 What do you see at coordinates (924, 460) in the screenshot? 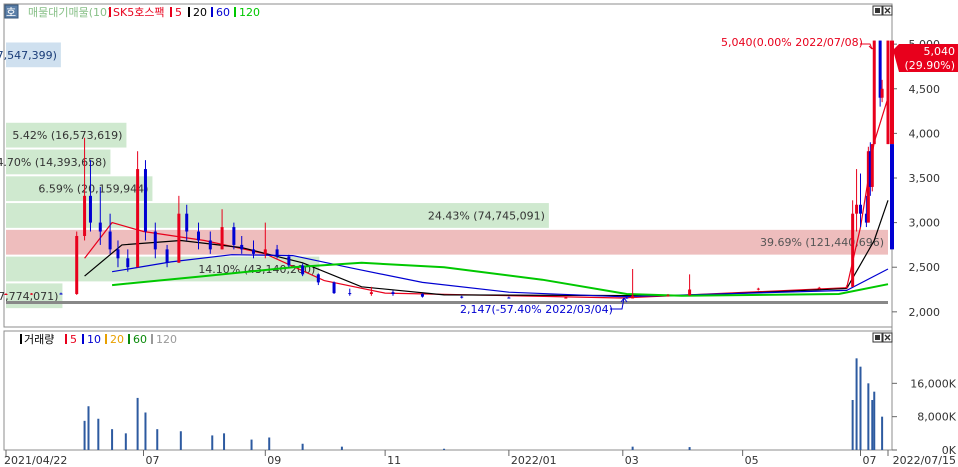
I see `date-tick-label: 2022/07/15` at bounding box center [924, 460].